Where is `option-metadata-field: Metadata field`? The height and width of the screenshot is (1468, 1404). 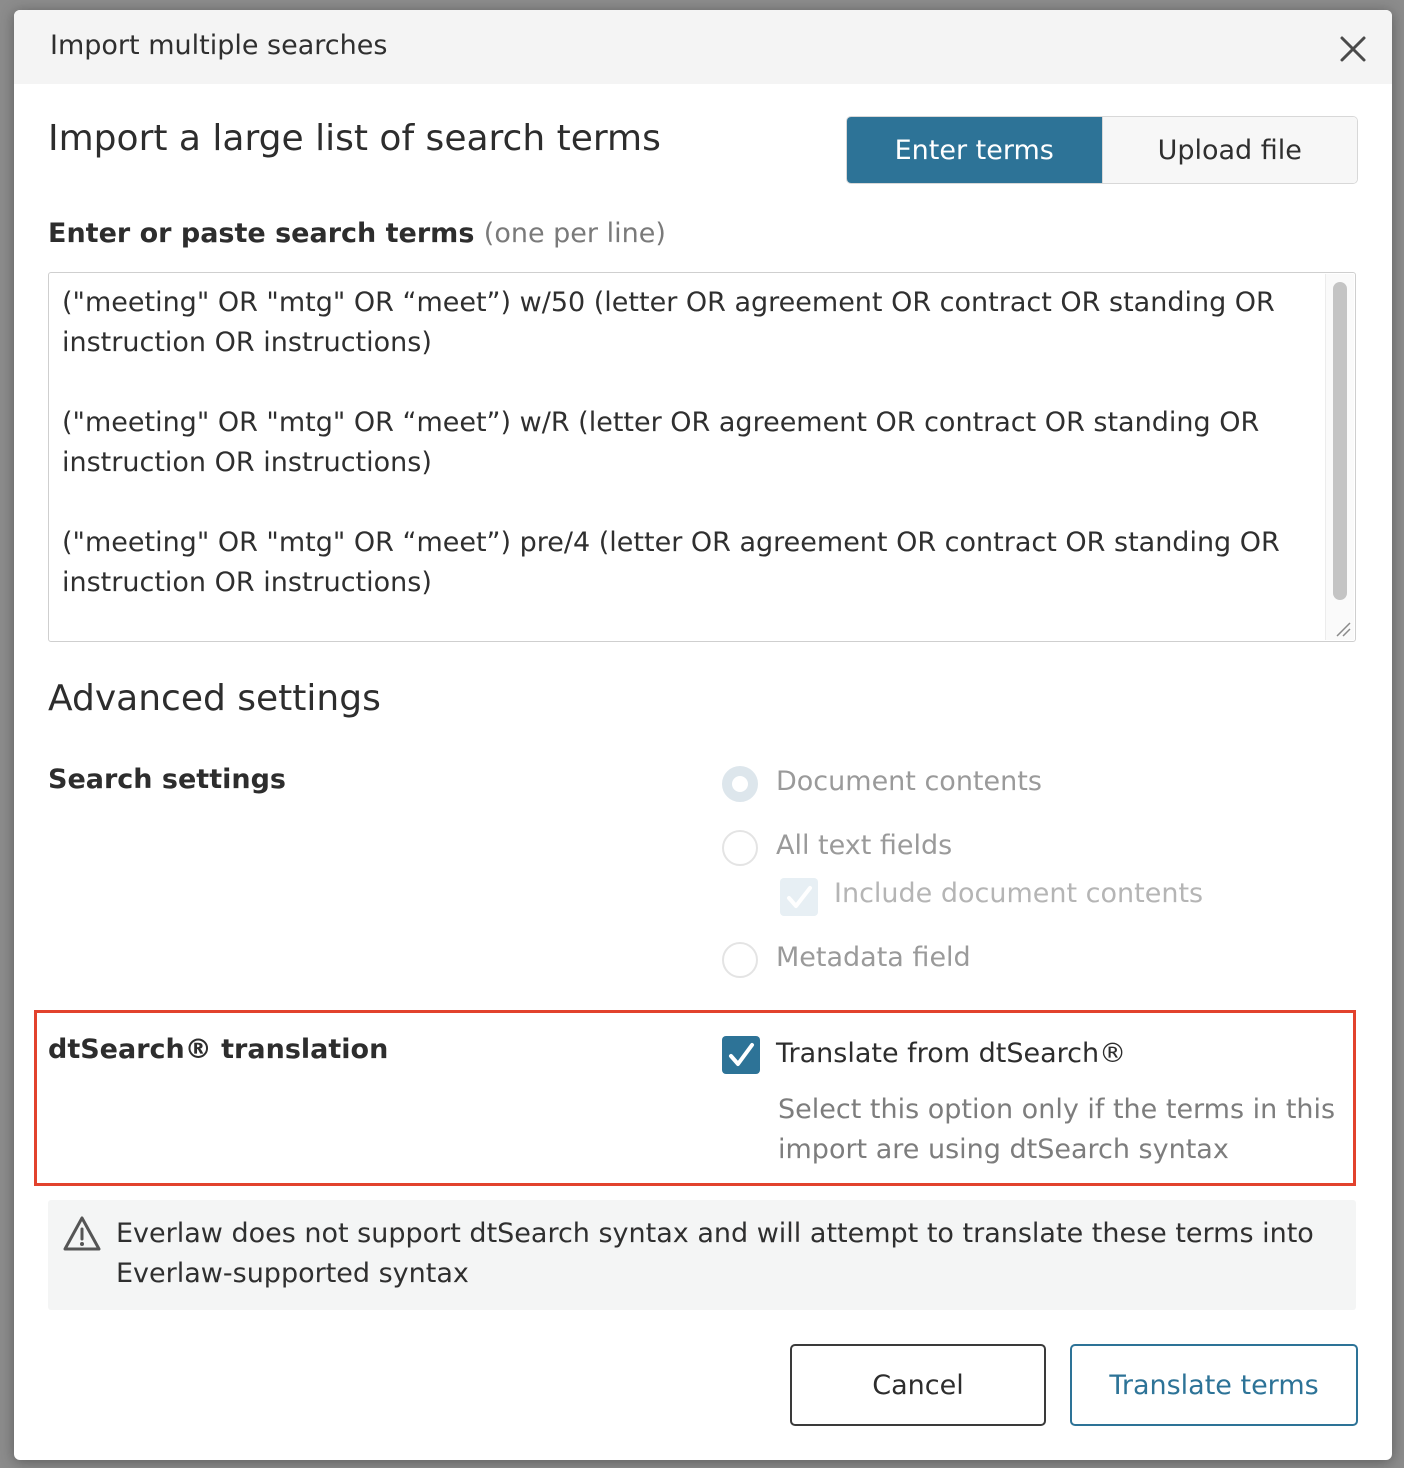
option-metadata-field: Metadata field is located at coordinates (873, 957).